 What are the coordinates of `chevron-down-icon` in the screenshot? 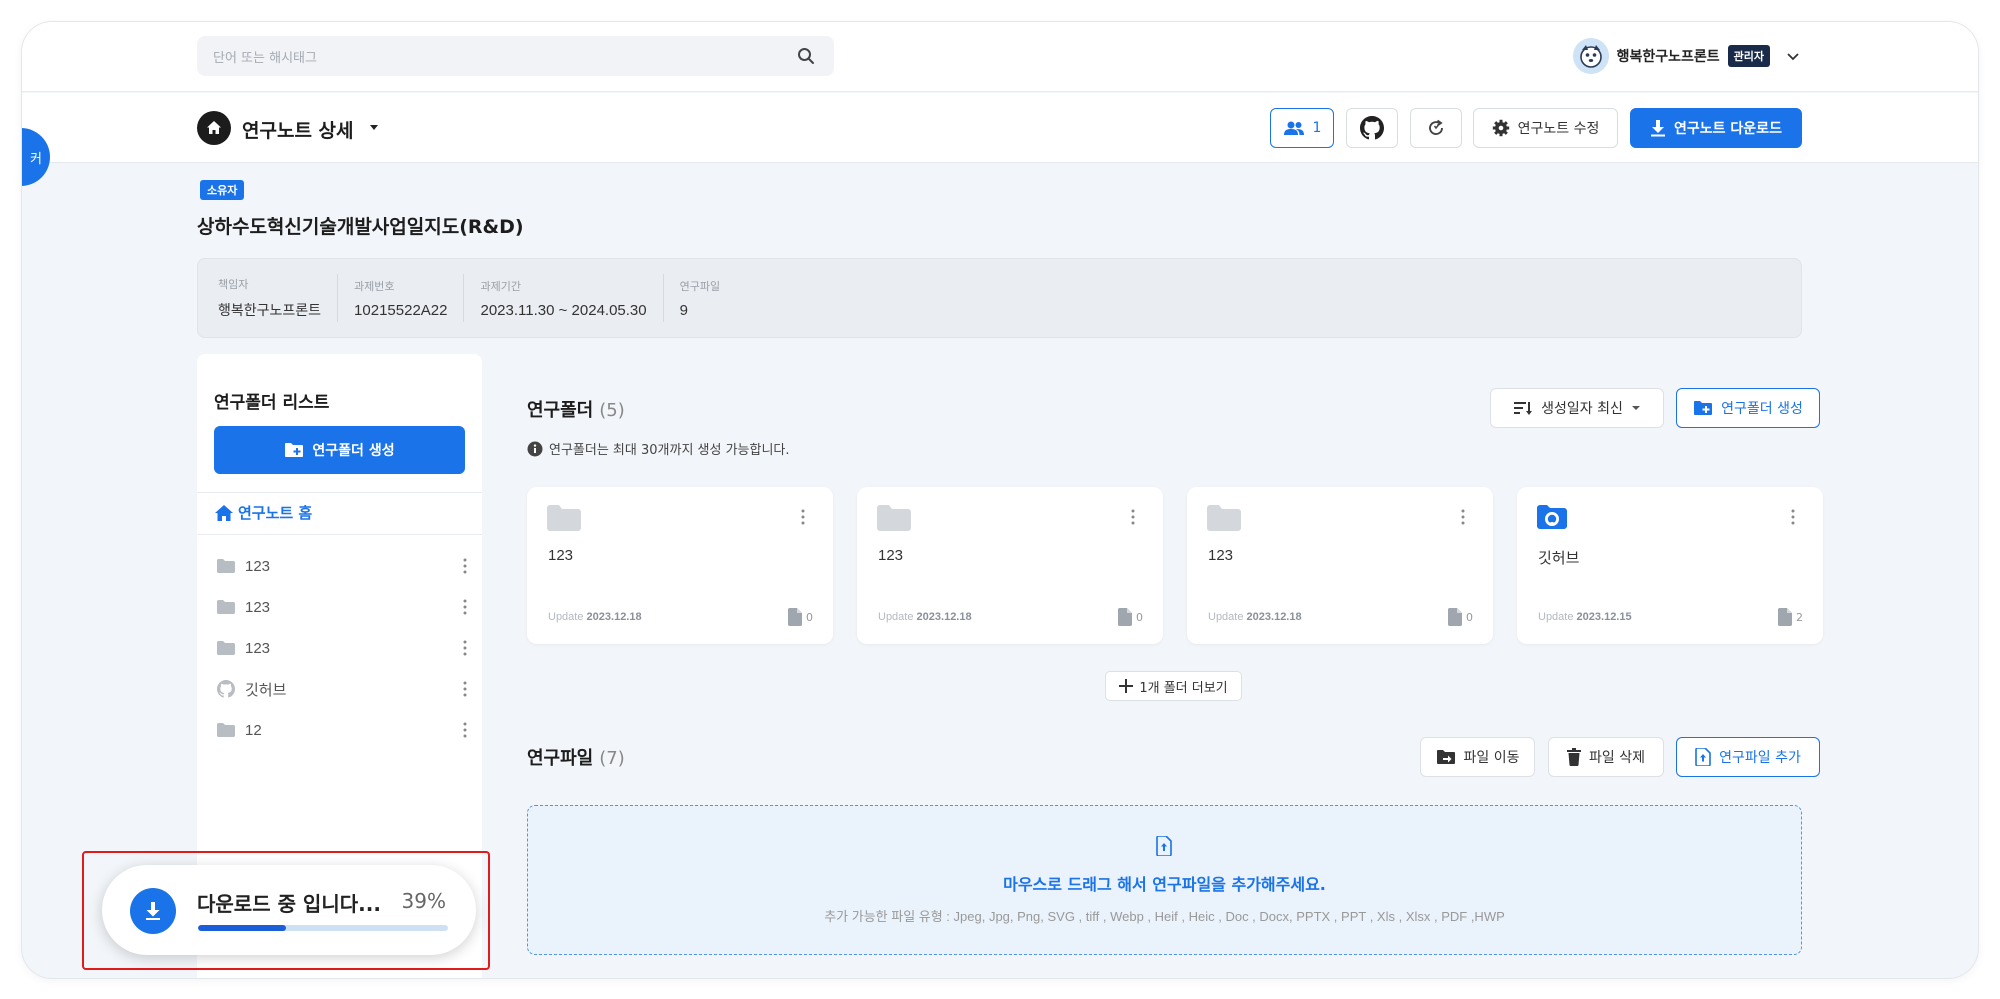 It's located at (1793, 56).